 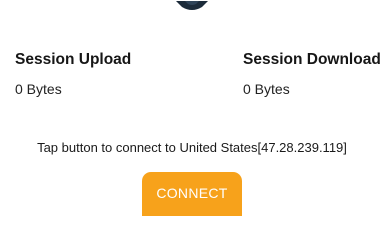 What do you see at coordinates (312, 59) in the screenshot?
I see `session-download-title: Session Download` at bounding box center [312, 59].